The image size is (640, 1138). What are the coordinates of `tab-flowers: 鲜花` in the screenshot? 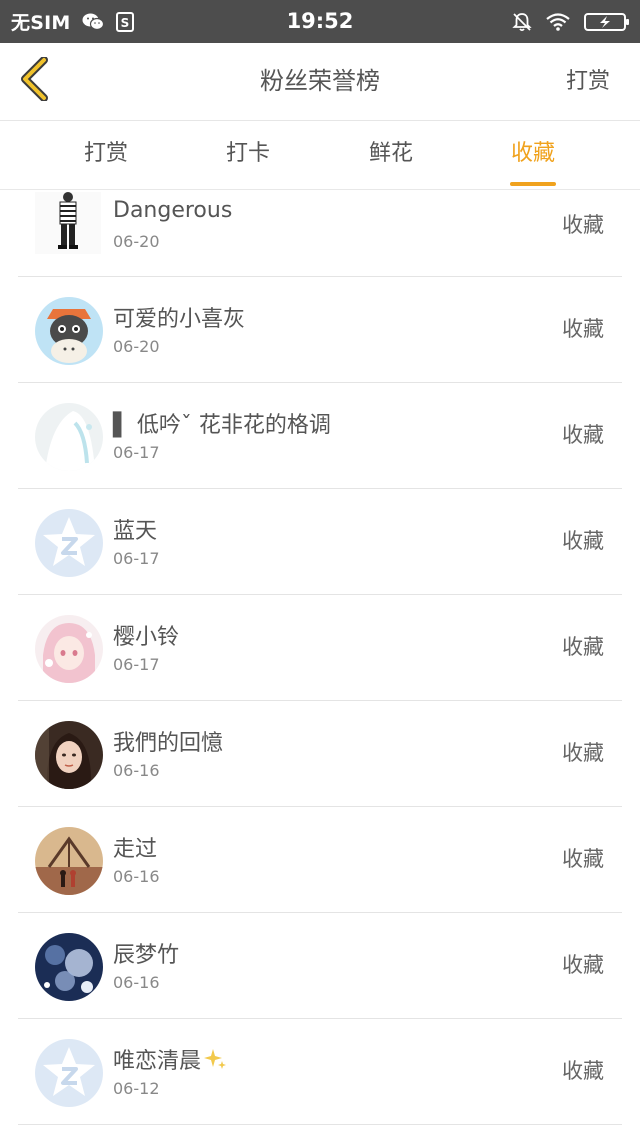 It's located at (391, 155).